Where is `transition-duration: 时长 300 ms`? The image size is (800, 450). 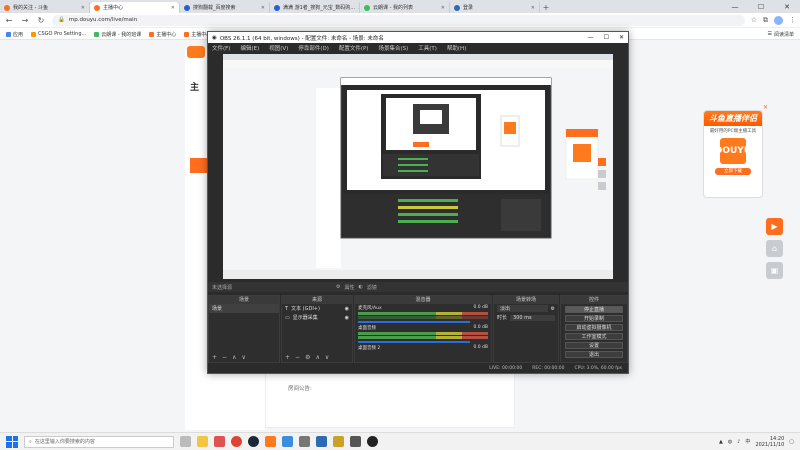 transition-duration: 时长 300 ms is located at coordinates (526, 317).